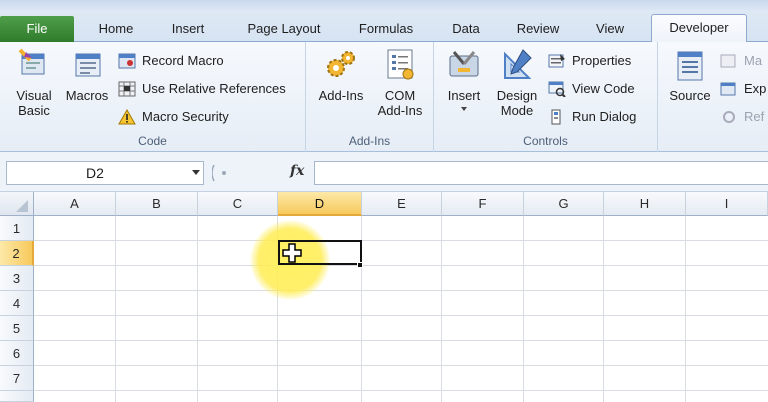  I want to click on tab-insert: Insert, so click(188, 30).